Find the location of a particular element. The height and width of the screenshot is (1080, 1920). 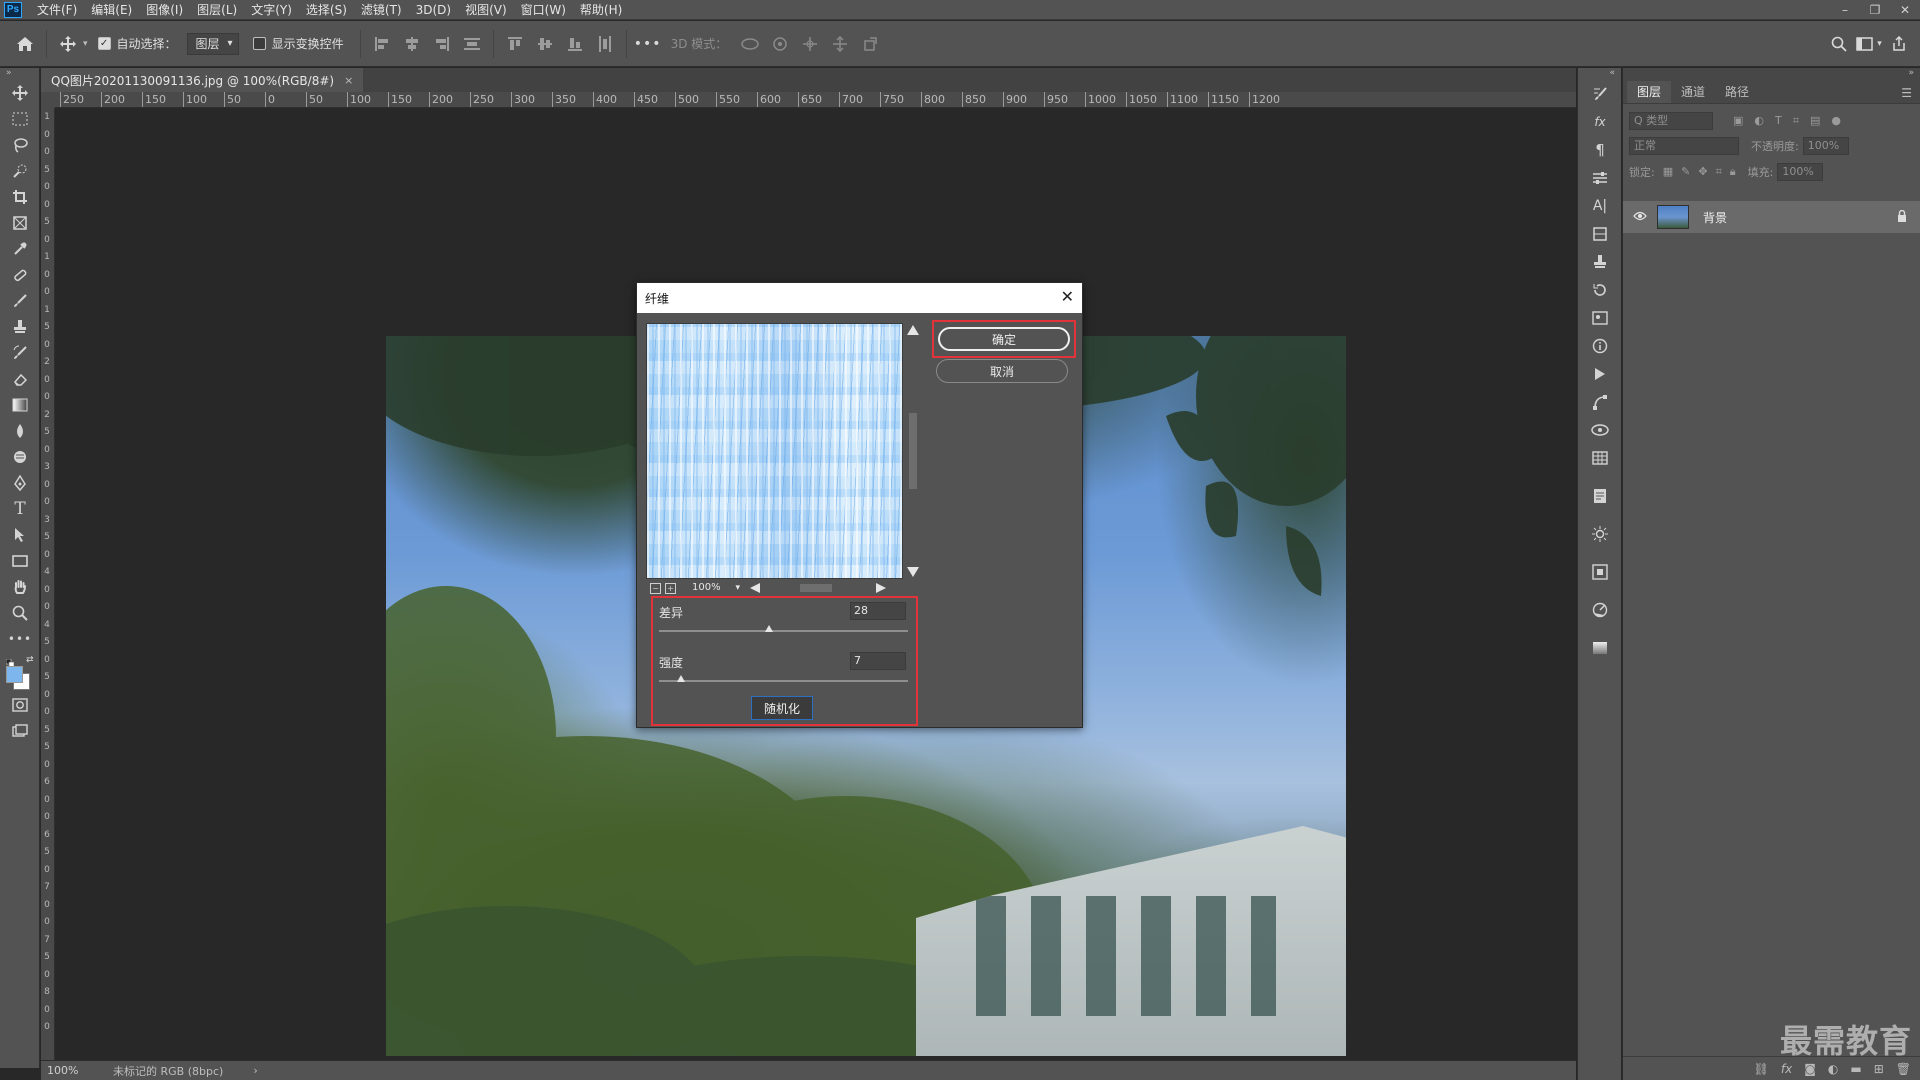

minimize-icon: – is located at coordinates (1845, 10).